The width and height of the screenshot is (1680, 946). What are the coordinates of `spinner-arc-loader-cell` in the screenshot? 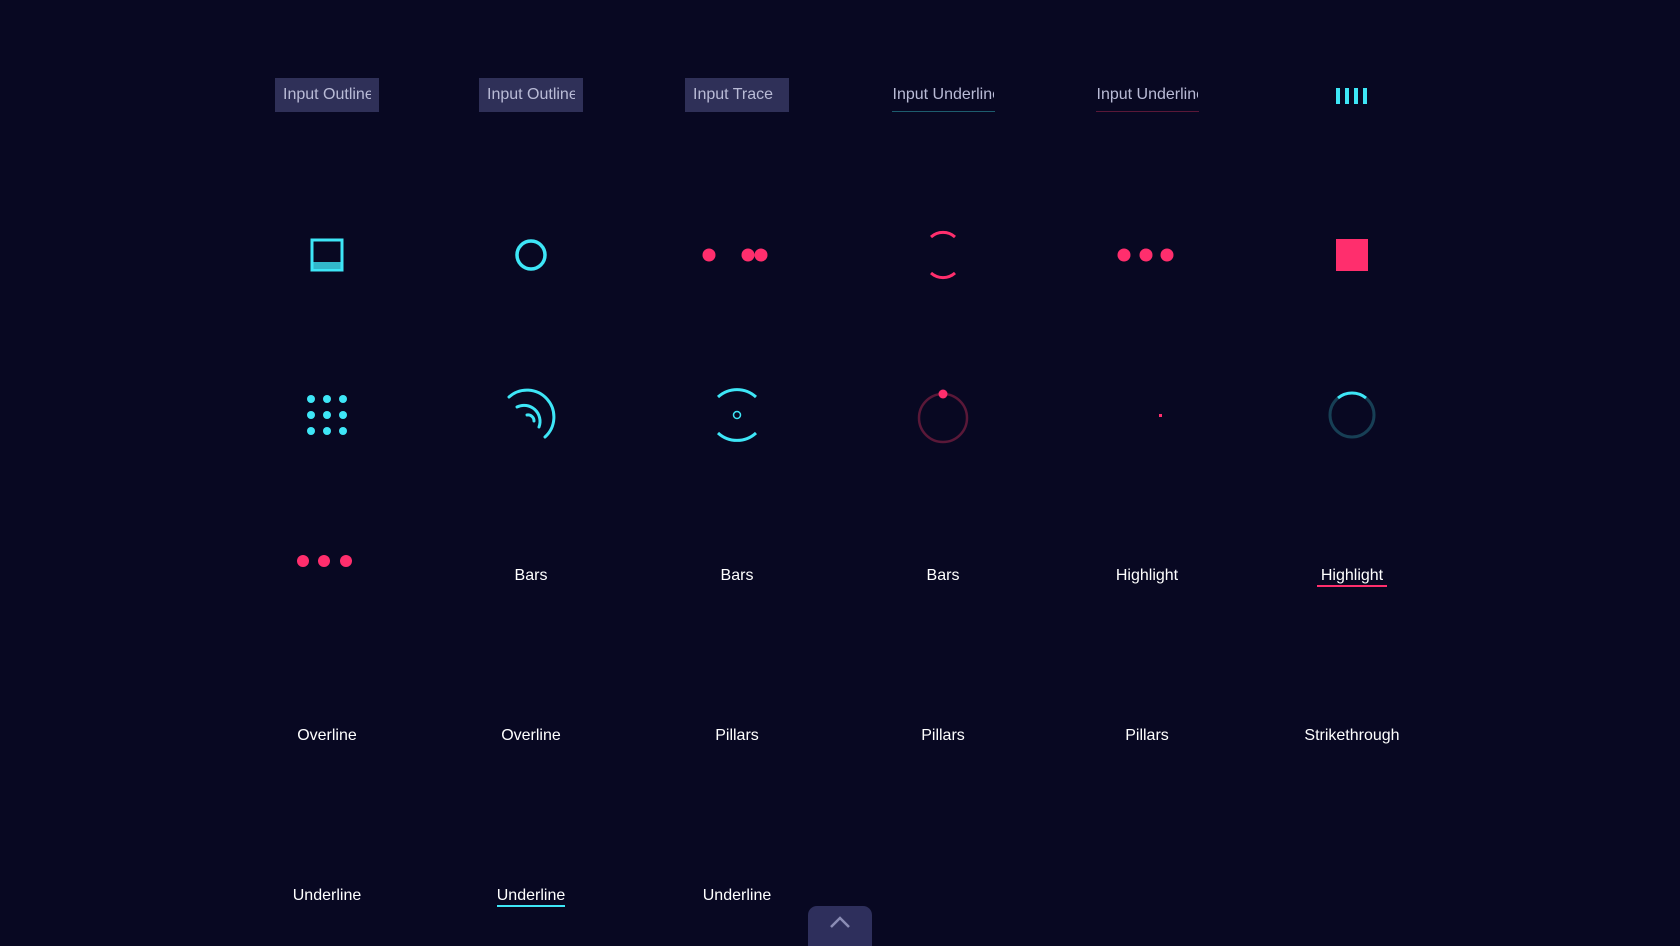 It's located at (1352, 415).